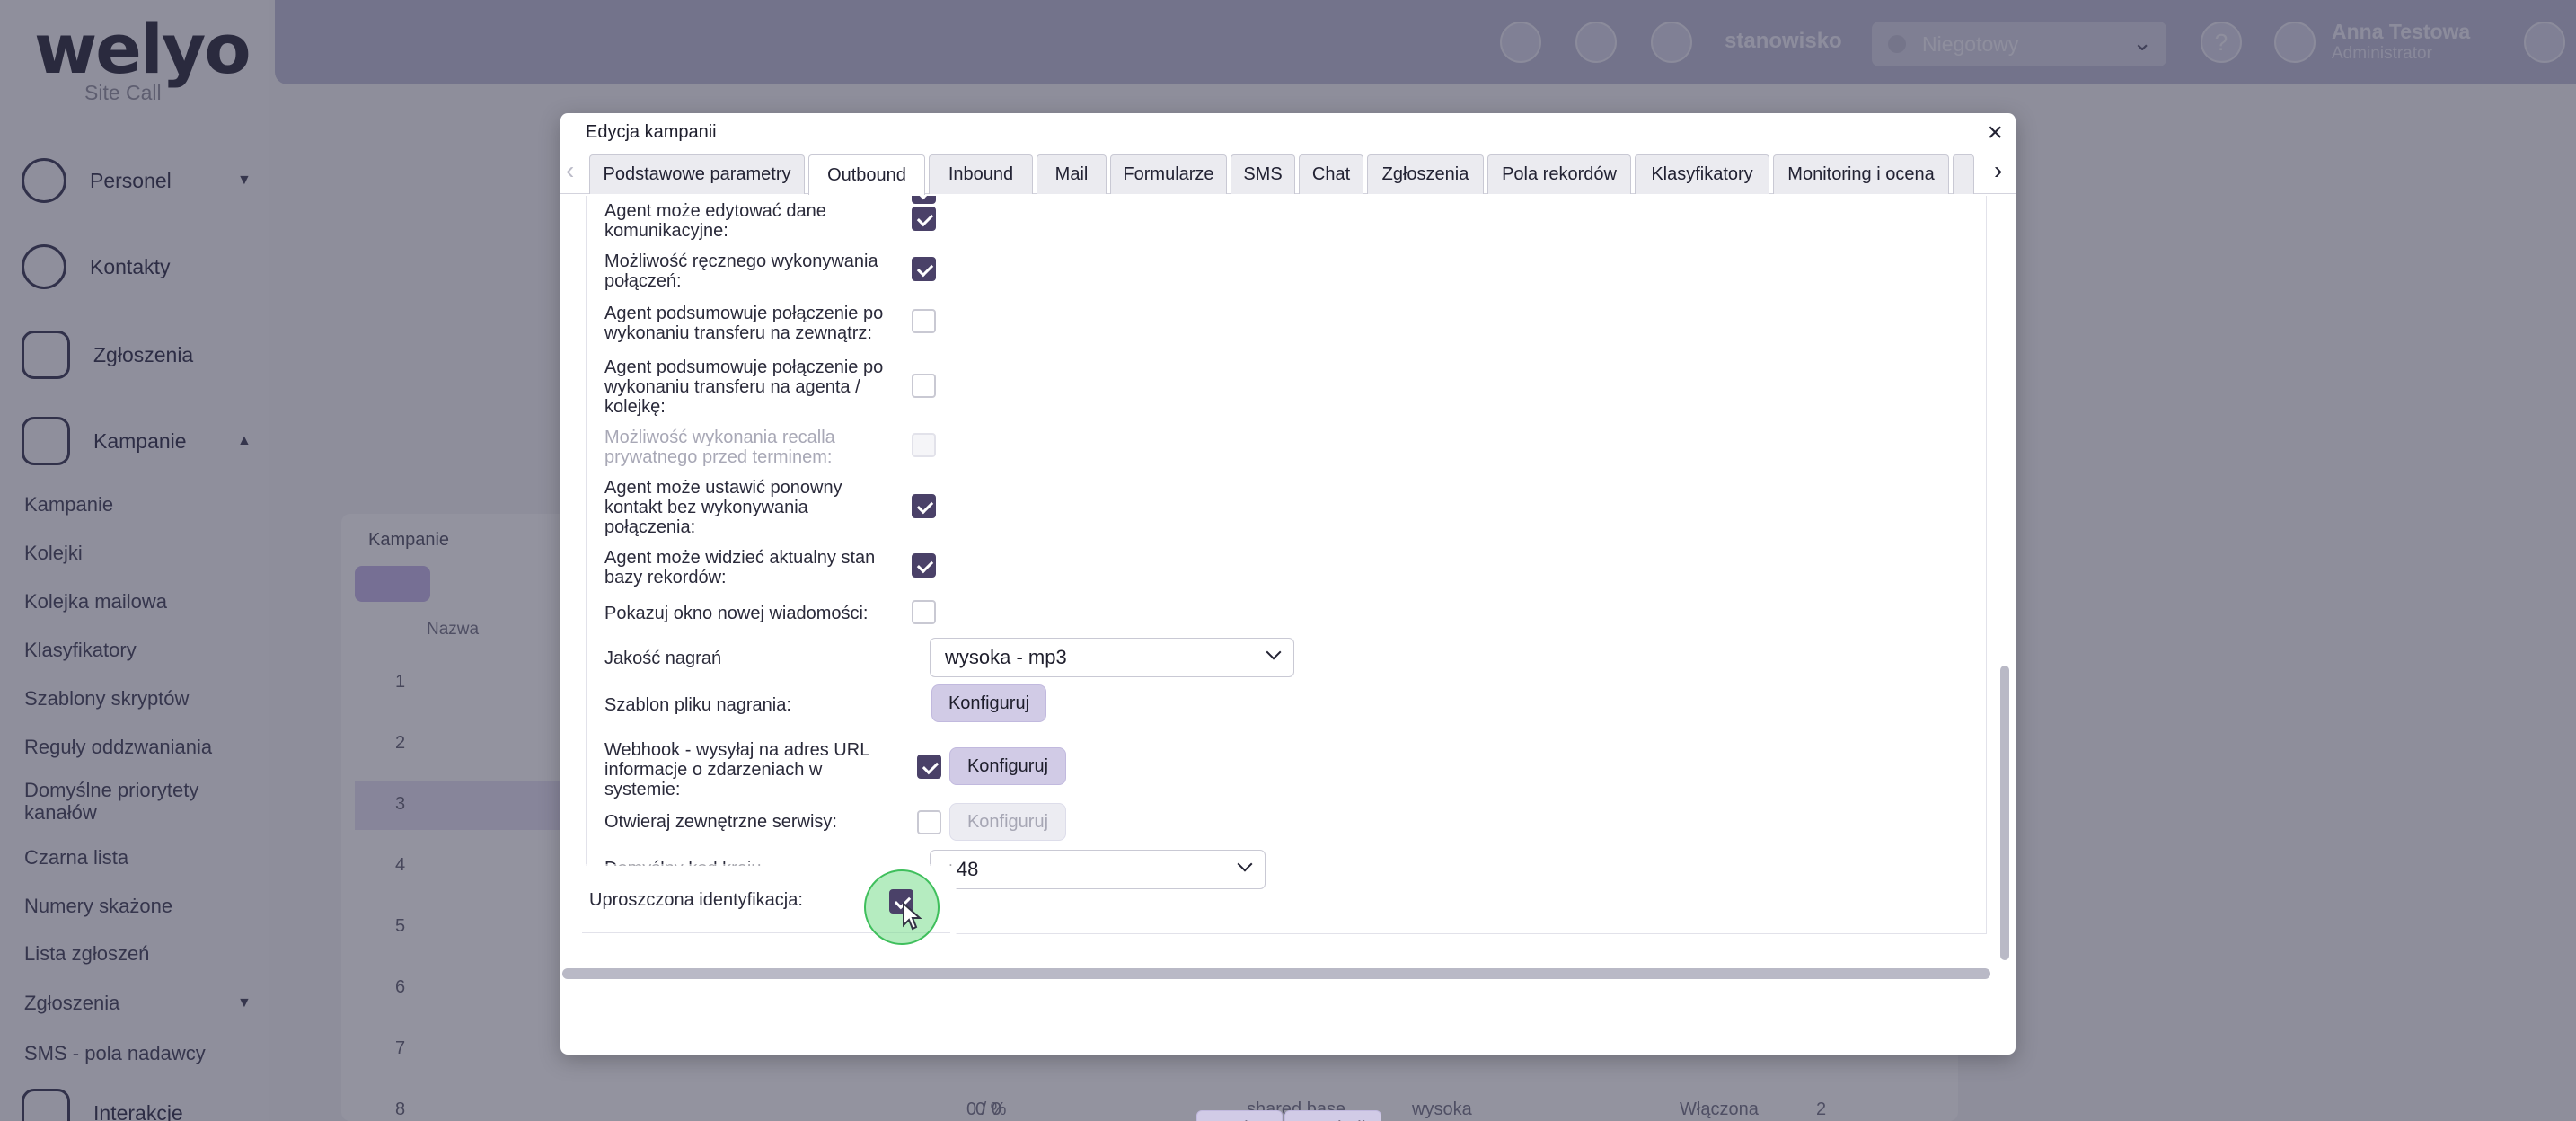 The width and height of the screenshot is (2576, 1121). What do you see at coordinates (1332, 1115) in the screenshot?
I see `close-button: Zamknij` at bounding box center [1332, 1115].